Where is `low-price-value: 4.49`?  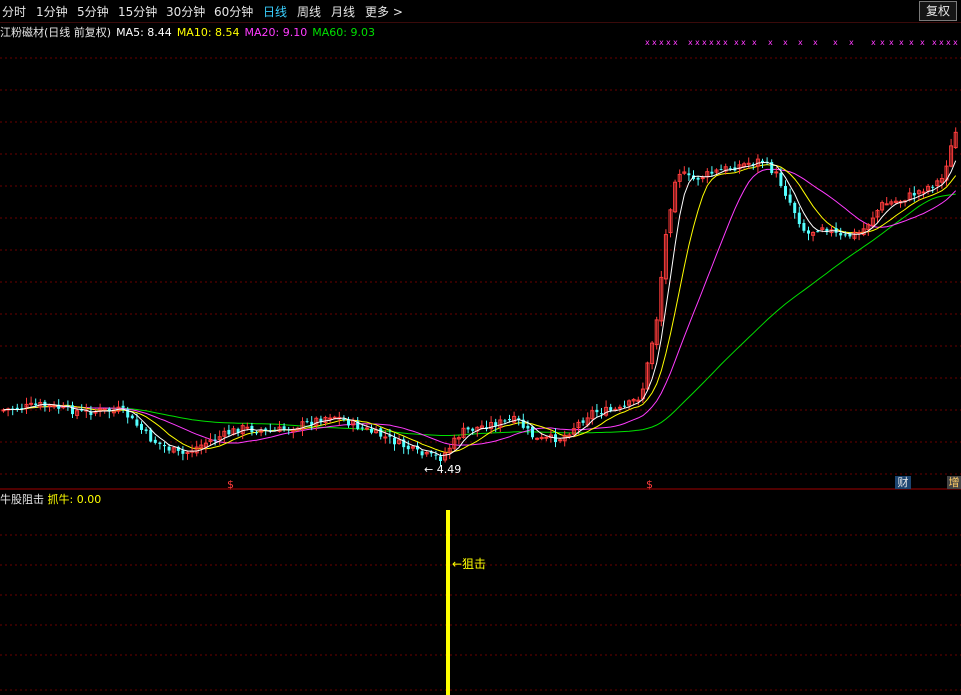
low-price-value: 4.49 is located at coordinates (449, 469).